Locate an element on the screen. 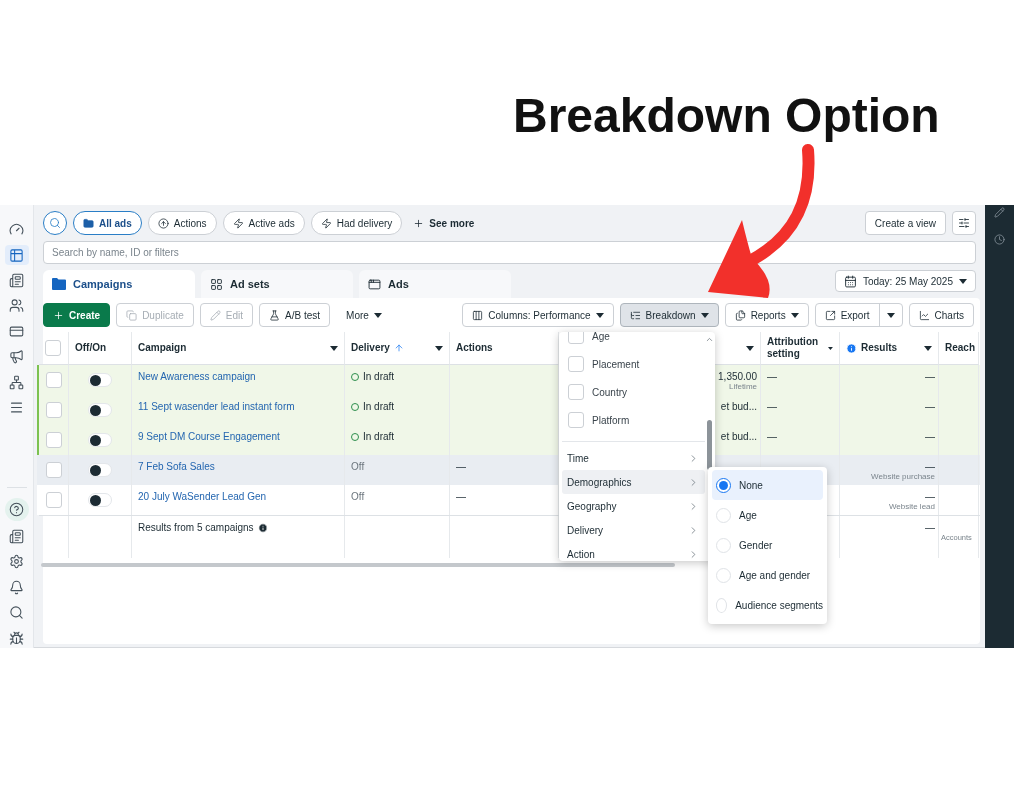 The height and width of the screenshot is (796, 1024). demographic-option: Age and gender is located at coordinates (767, 575).